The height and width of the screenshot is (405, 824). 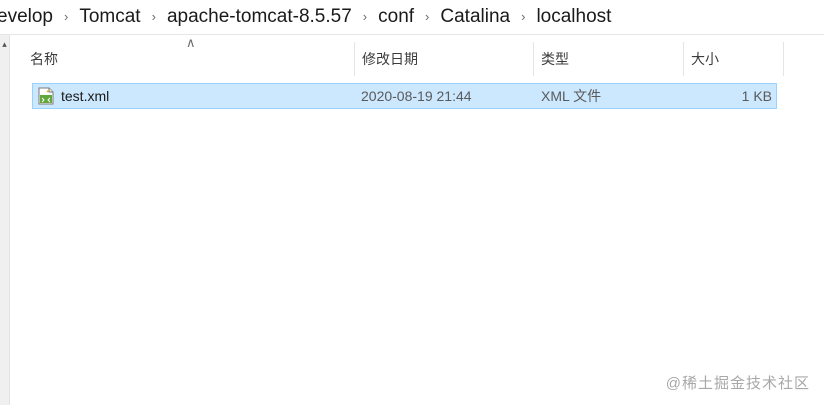 I want to click on watermark: @稀土掘金技术社区, so click(x=737, y=383).